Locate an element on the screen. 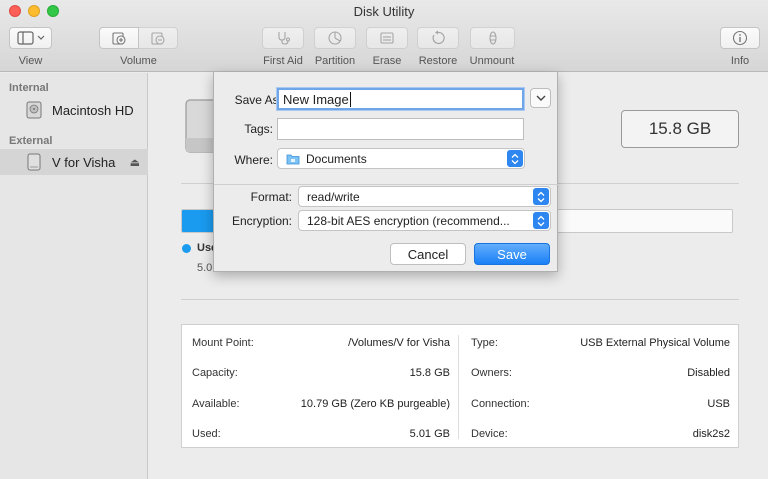 The height and width of the screenshot is (479, 768). restore-button is located at coordinates (438, 38).